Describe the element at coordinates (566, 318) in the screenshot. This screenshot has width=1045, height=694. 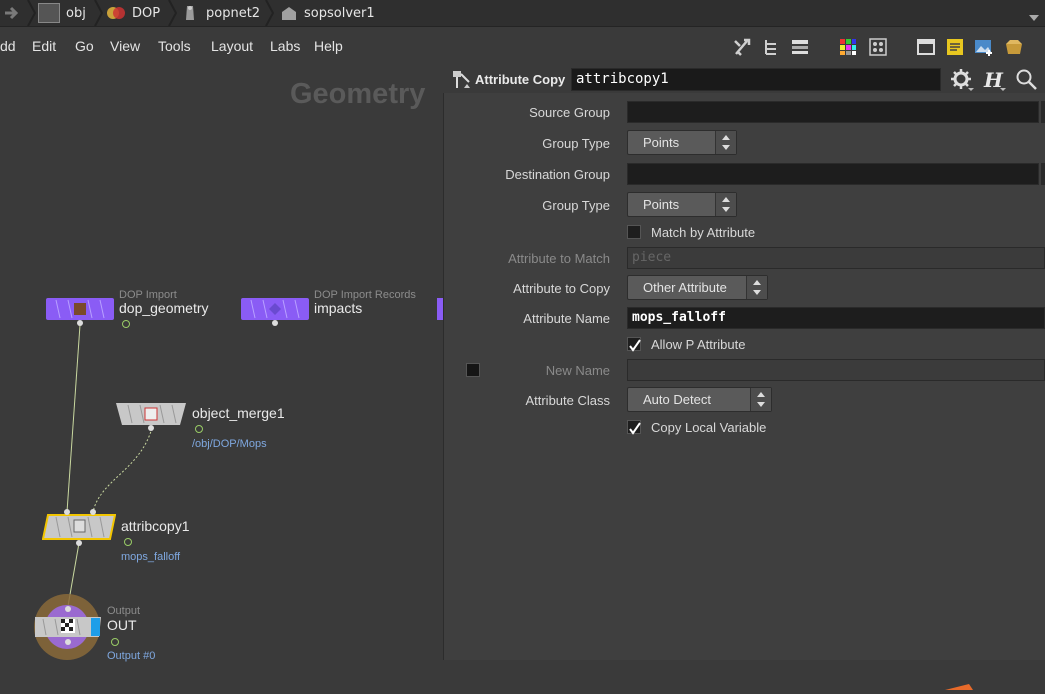
I see `attribute-name-label: Attribute Name` at that location.